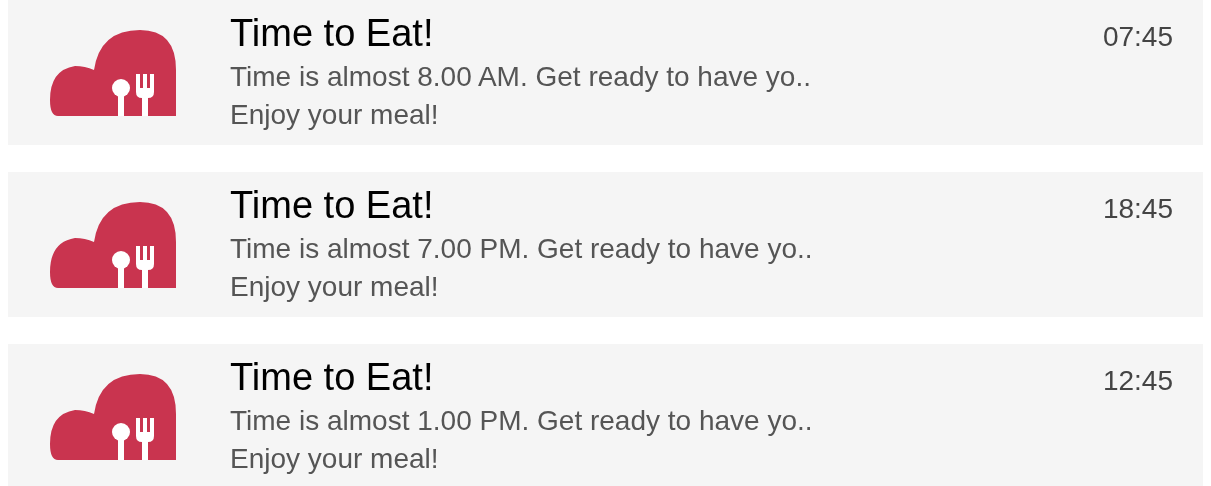 This screenshot has height=486, width=1211. I want to click on notification-message: Time is almost 8.00 AM. Get ready to have yo.., so click(521, 77).